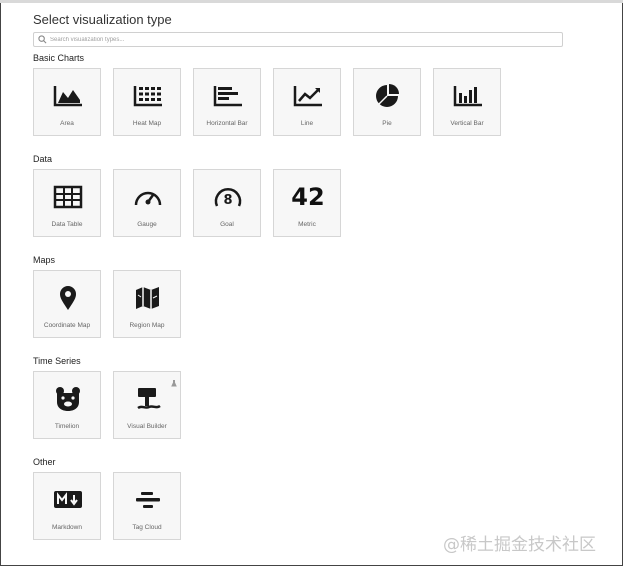 The image size is (623, 567). I want to click on visual-builder-icon, so click(148, 399).